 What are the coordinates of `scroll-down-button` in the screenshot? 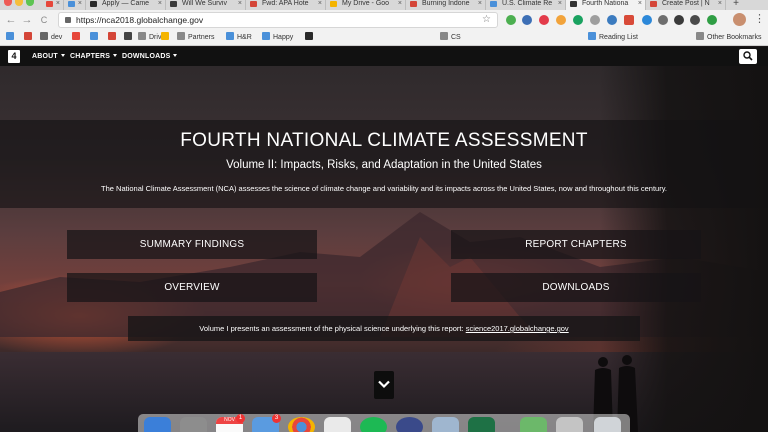 It's located at (384, 385).